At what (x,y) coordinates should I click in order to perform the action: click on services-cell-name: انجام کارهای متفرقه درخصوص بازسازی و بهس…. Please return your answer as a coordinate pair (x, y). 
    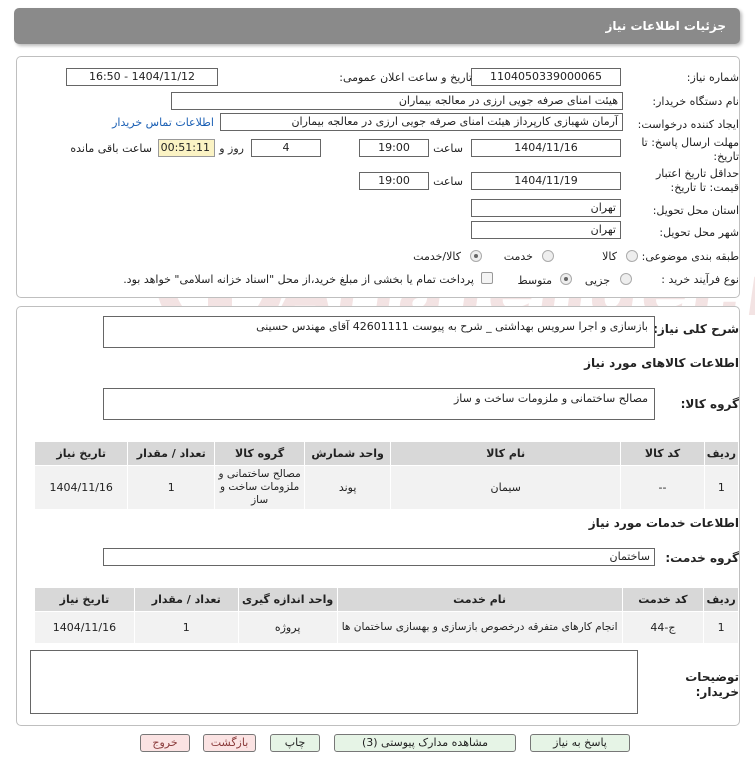
    Looking at the image, I should click on (479, 627).